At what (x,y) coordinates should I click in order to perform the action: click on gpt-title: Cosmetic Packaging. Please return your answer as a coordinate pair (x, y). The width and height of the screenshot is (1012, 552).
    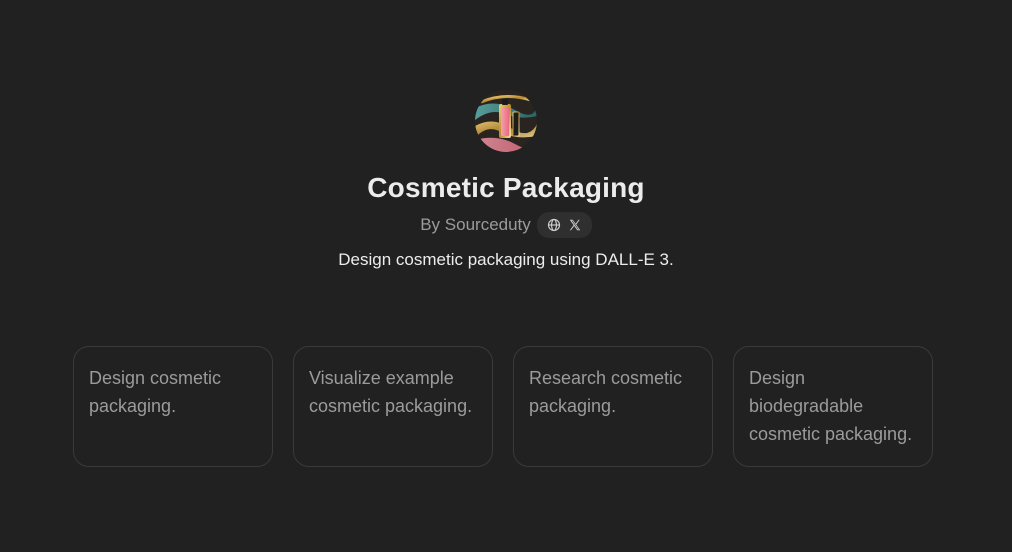
    Looking at the image, I should click on (506, 187).